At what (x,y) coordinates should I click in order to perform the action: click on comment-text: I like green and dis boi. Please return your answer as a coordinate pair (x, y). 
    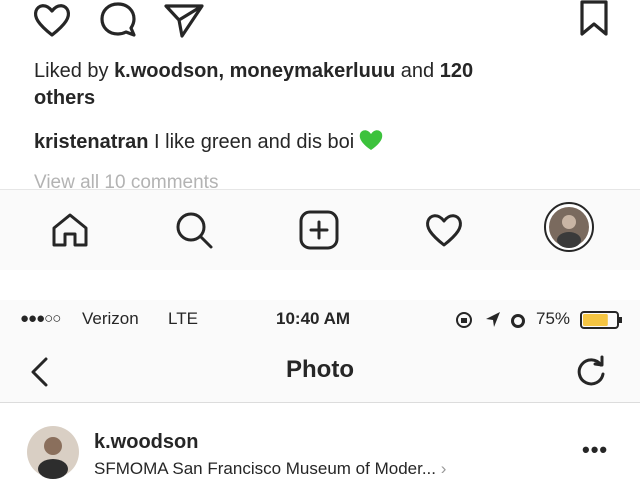
    Looking at the image, I should click on (251, 142).